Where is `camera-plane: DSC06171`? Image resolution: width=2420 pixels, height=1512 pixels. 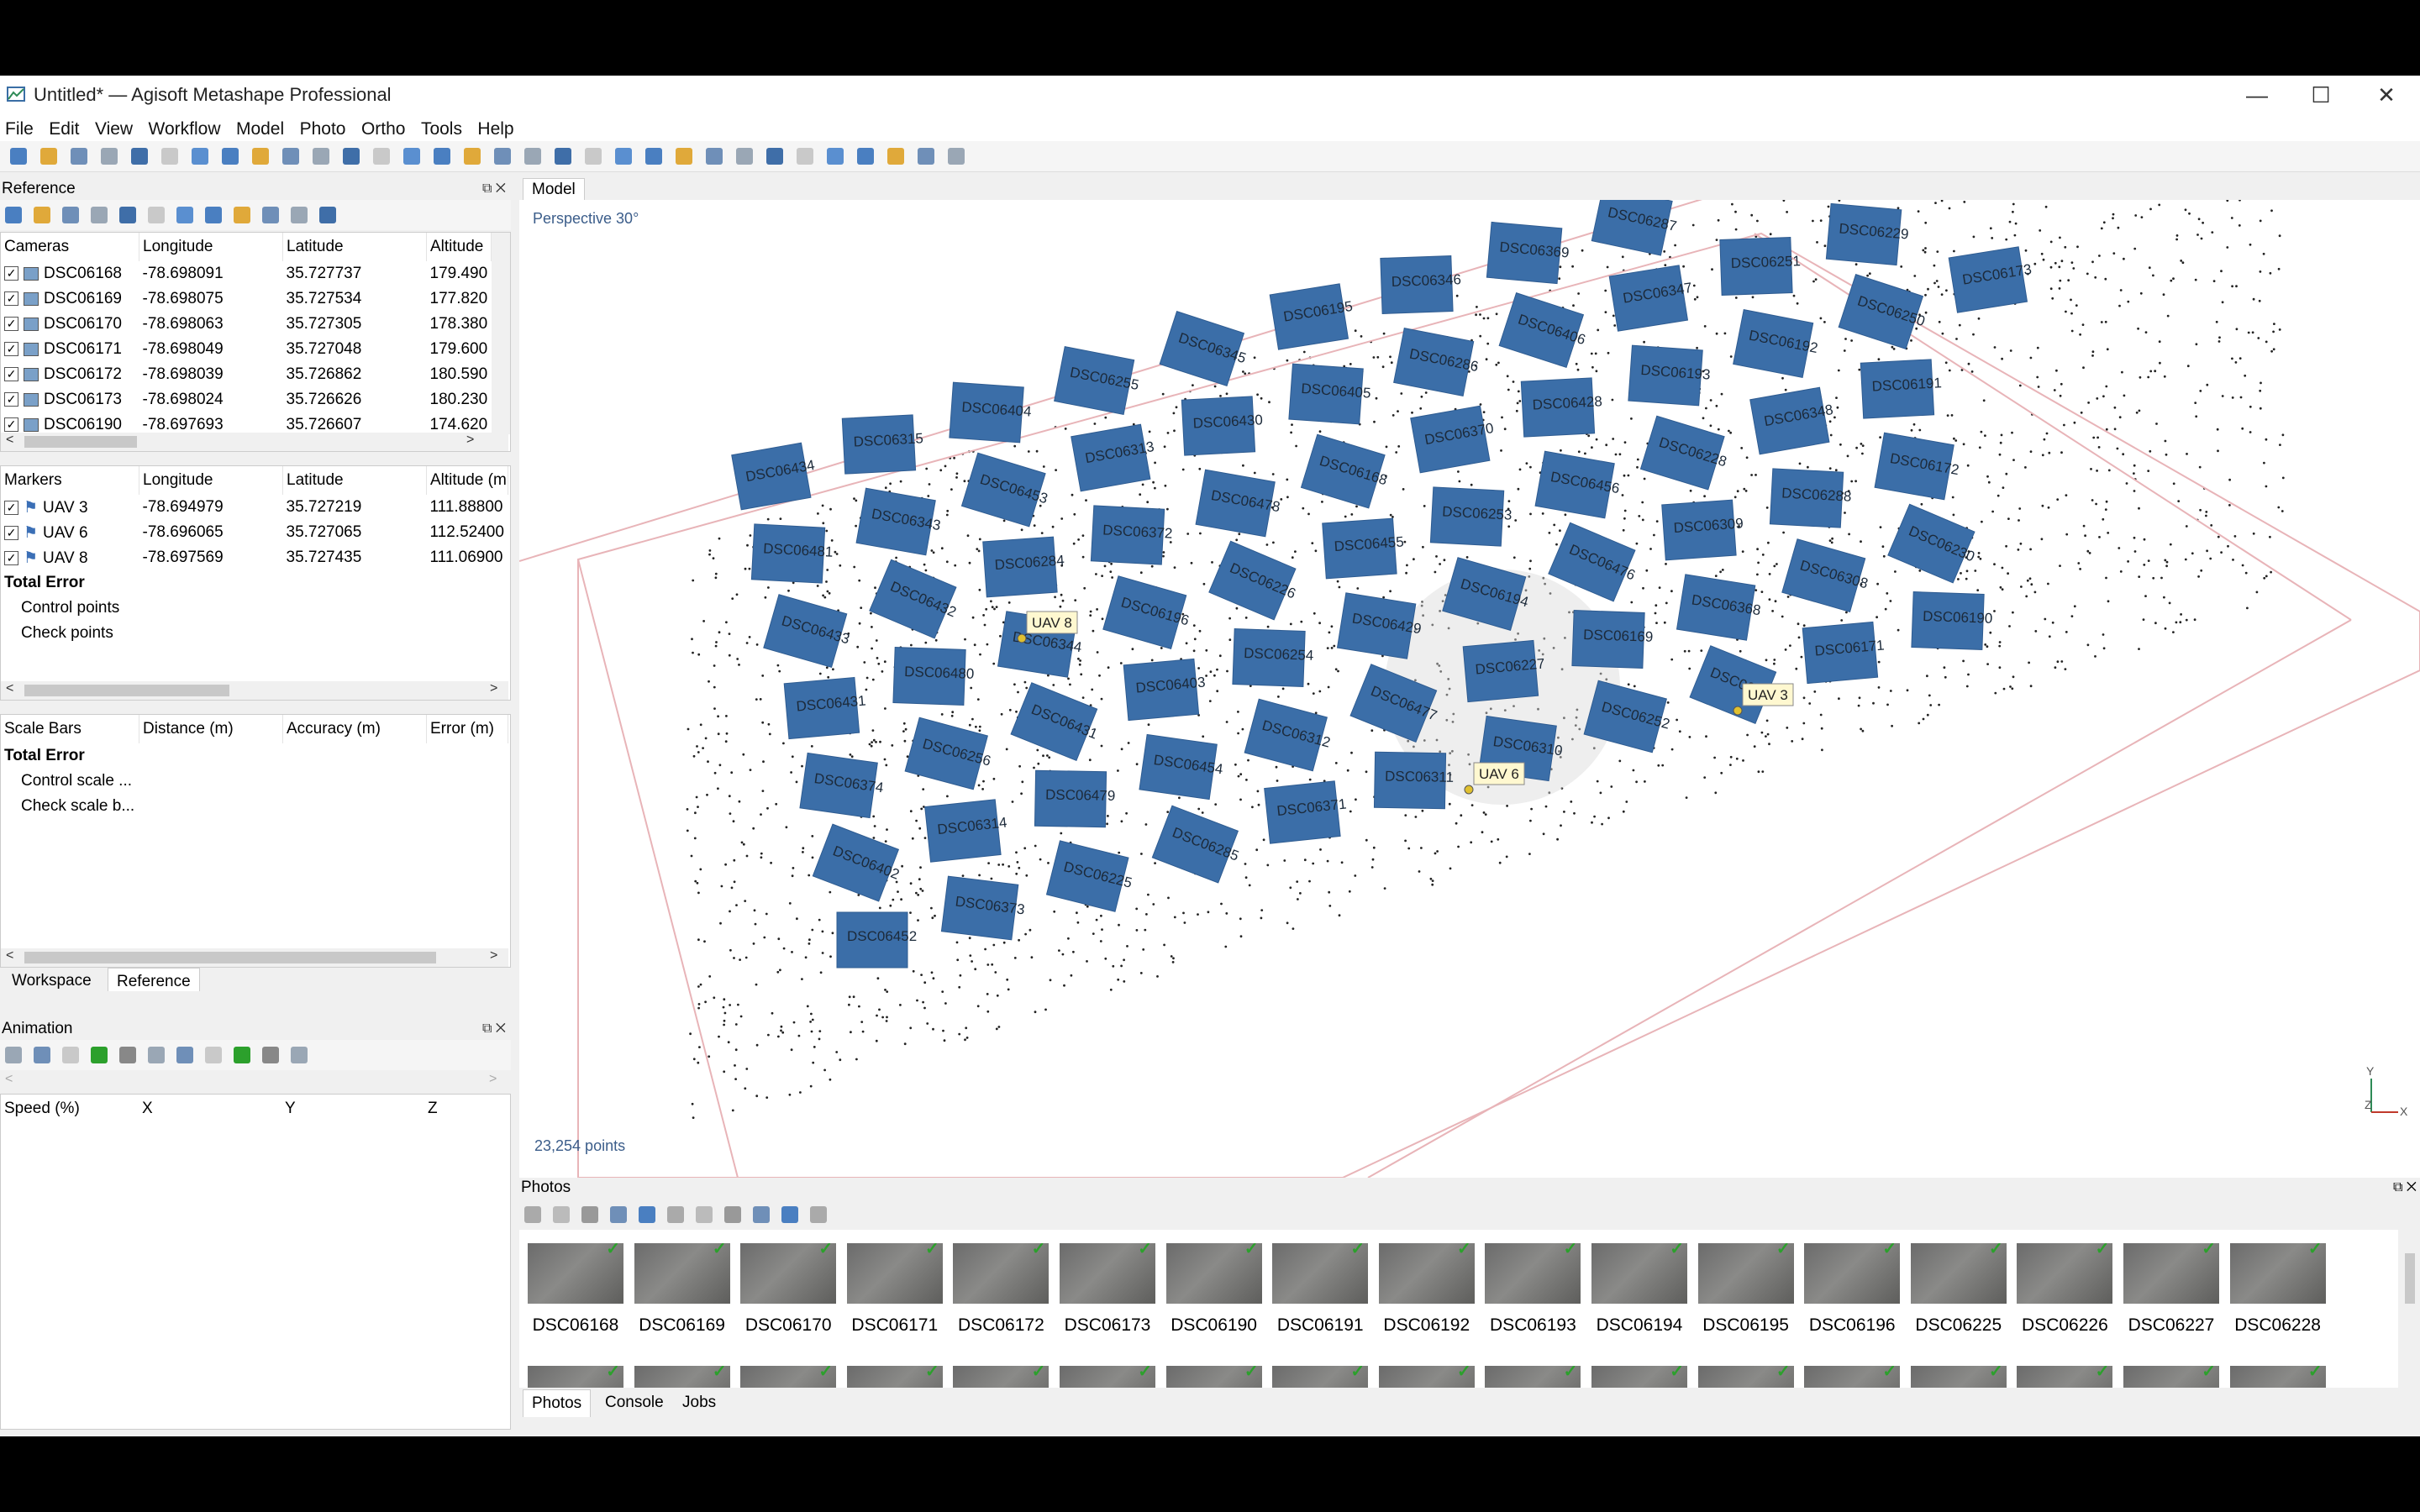
camera-plane: DSC06171 is located at coordinates (1845, 653).